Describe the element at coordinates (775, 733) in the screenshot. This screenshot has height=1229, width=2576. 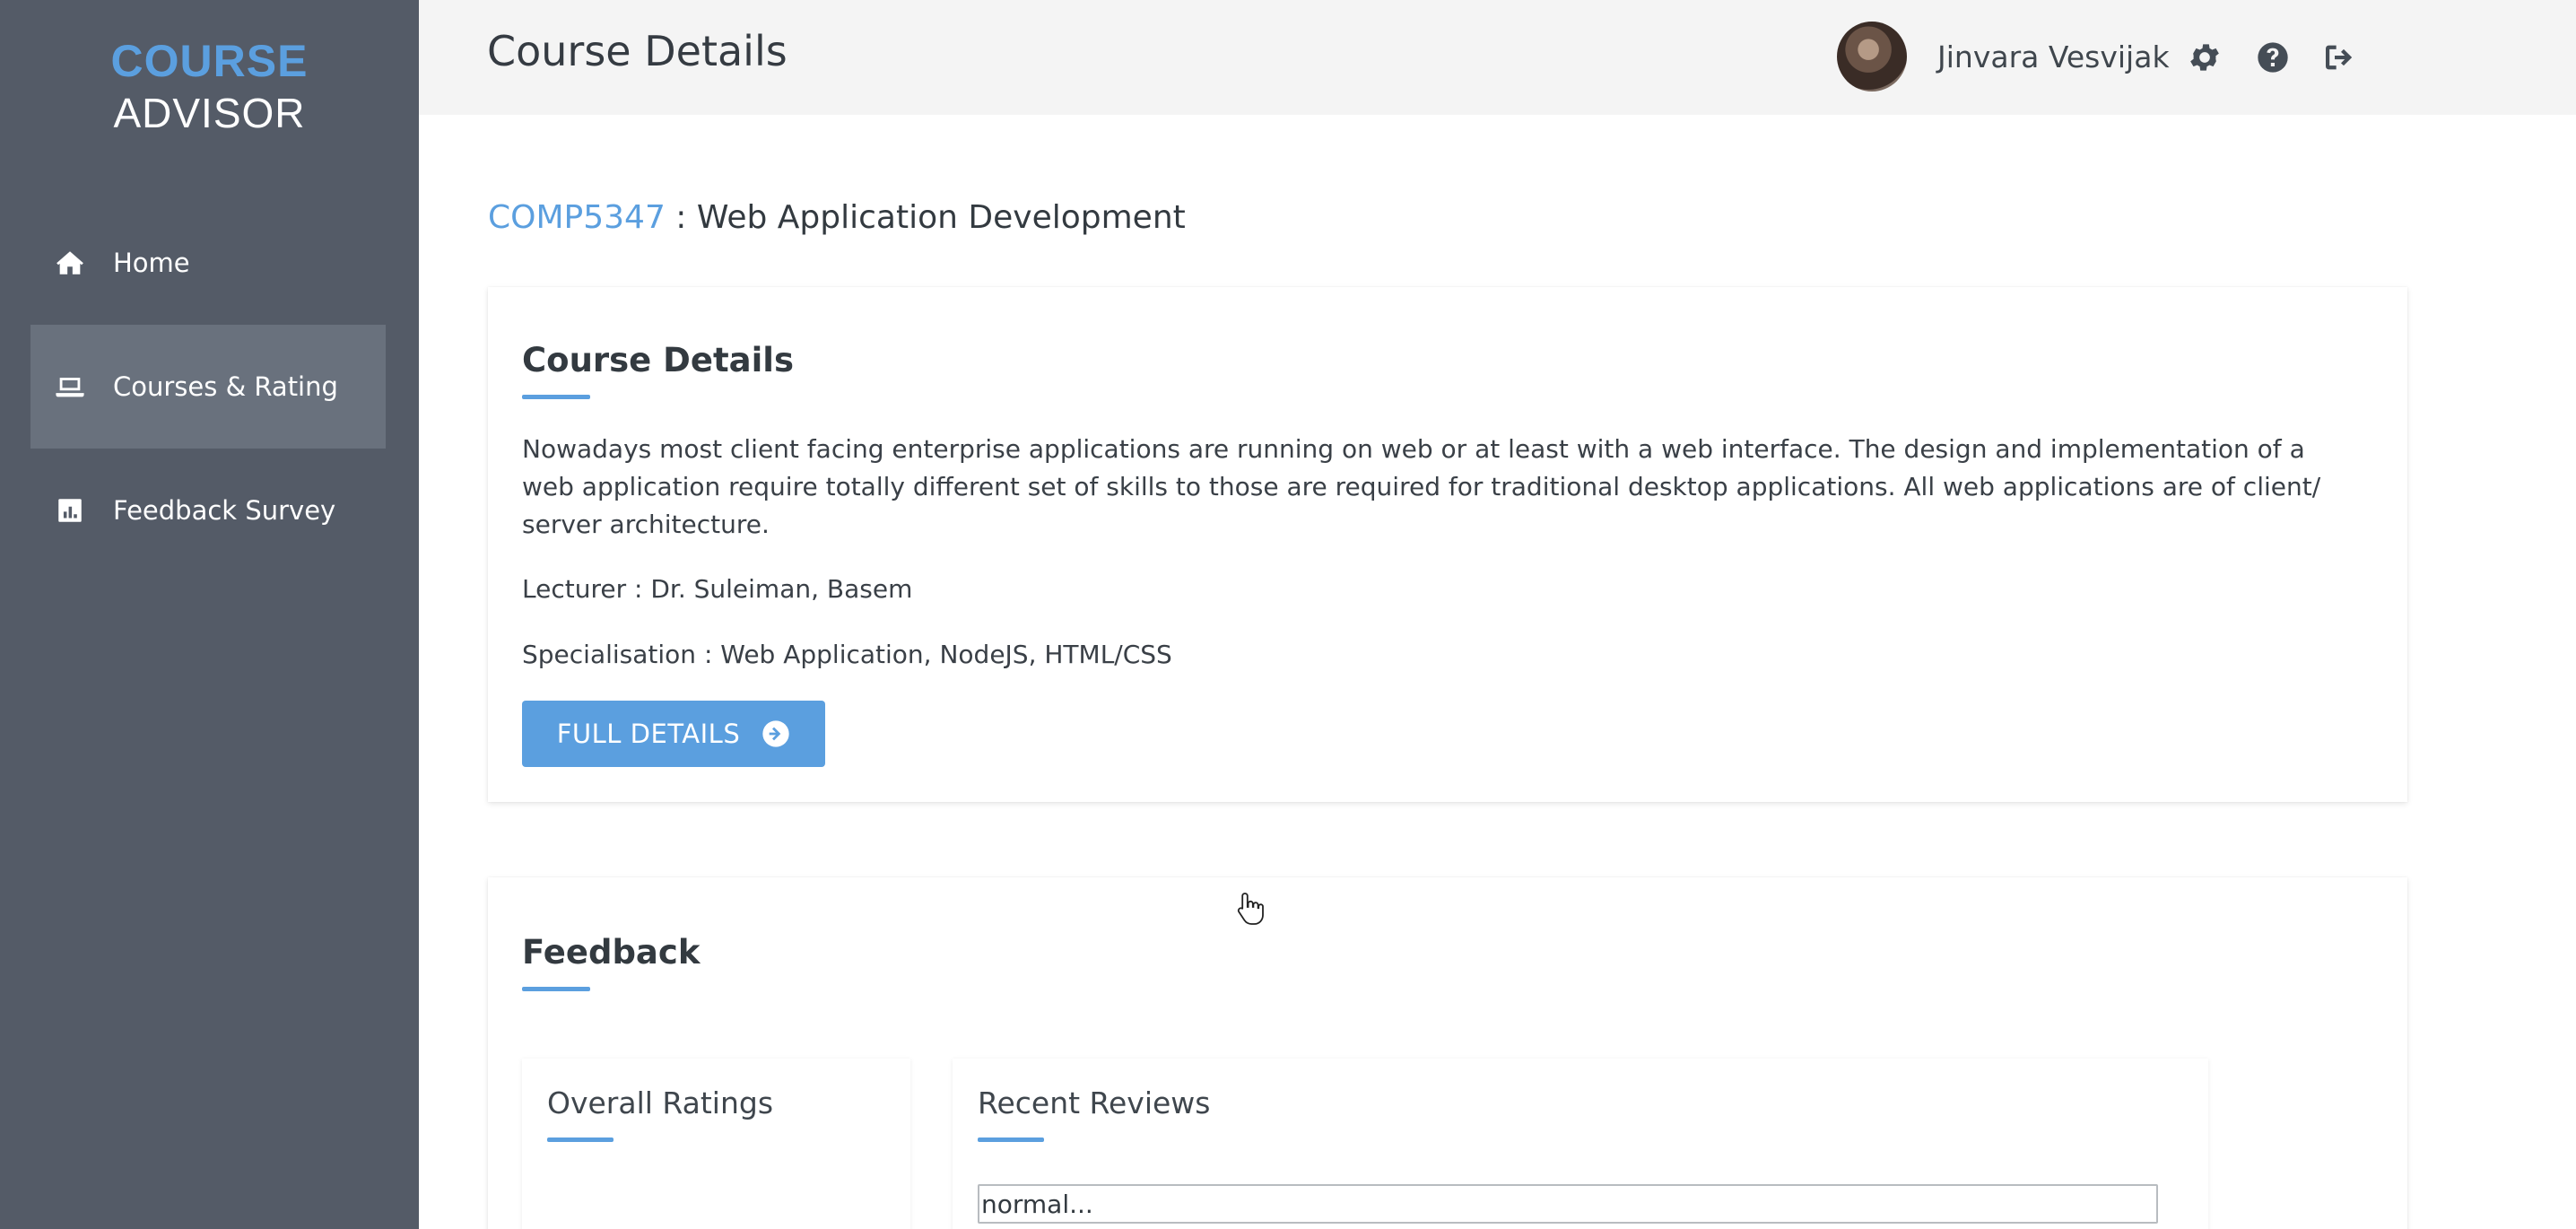
I see `arrow-circle-right-icon` at that location.